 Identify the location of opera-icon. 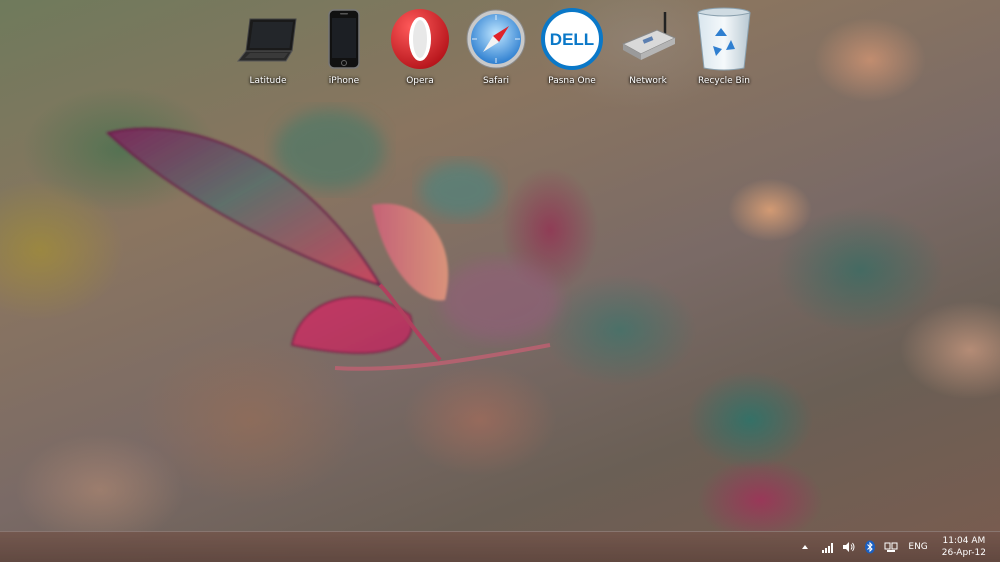
(420, 39).